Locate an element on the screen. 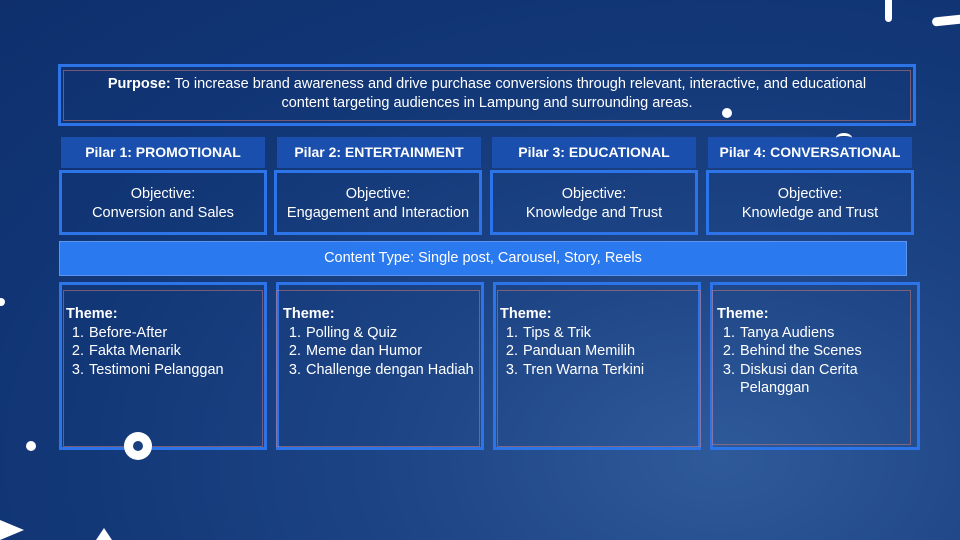 Image resolution: width=960 pixels, height=540 pixels. objective-text: Conversion and Sales is located at coordinates (163, 213).